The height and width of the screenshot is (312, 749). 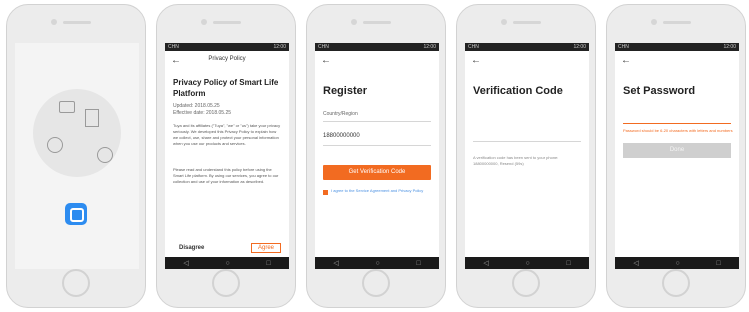 I want to click on code-divider, so click(x=527, y=141).